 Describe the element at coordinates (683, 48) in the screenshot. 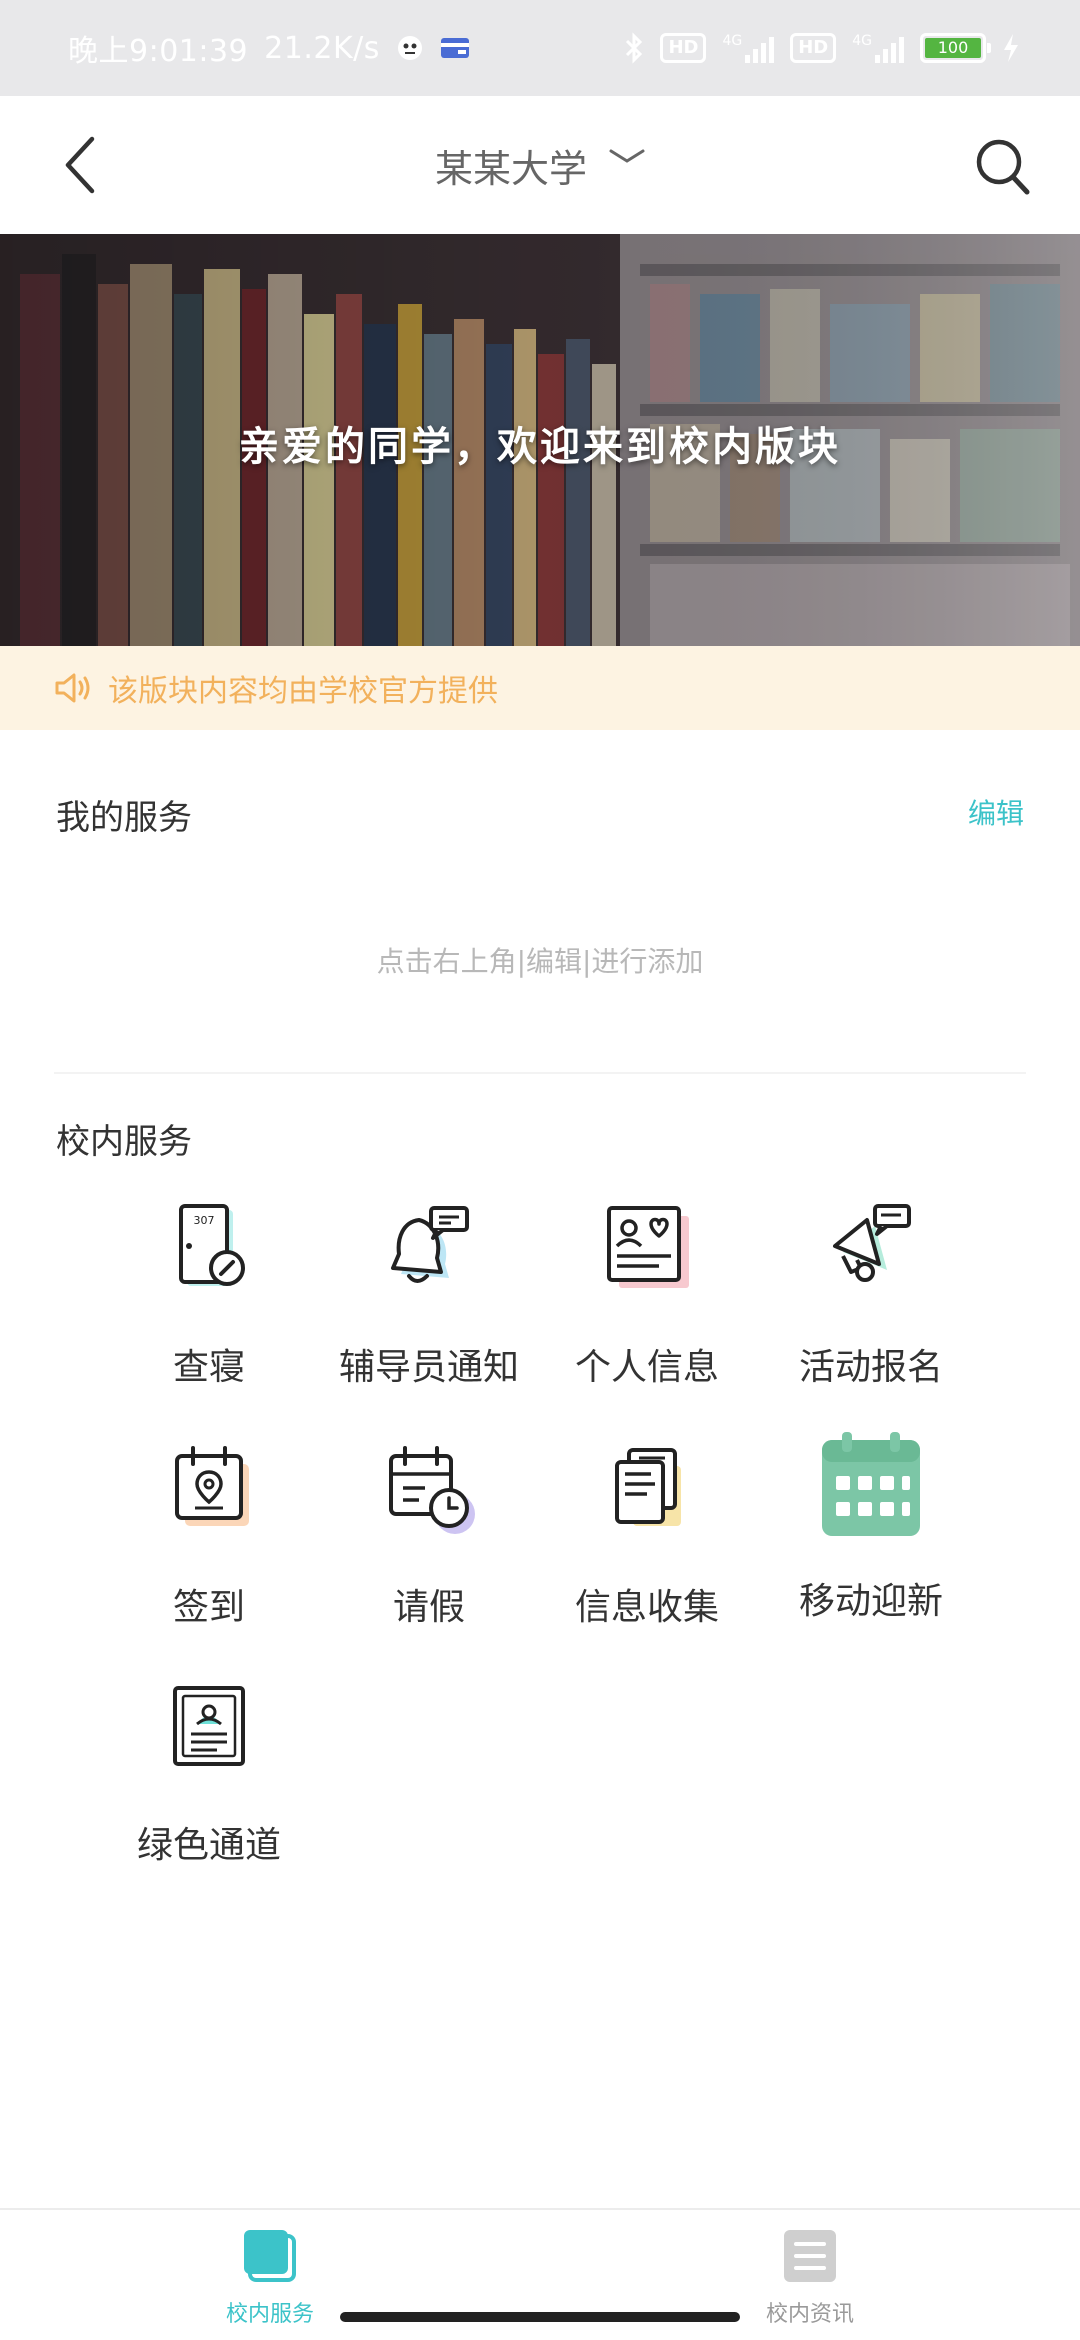

I see `hd-badge-1: HD` at that location.